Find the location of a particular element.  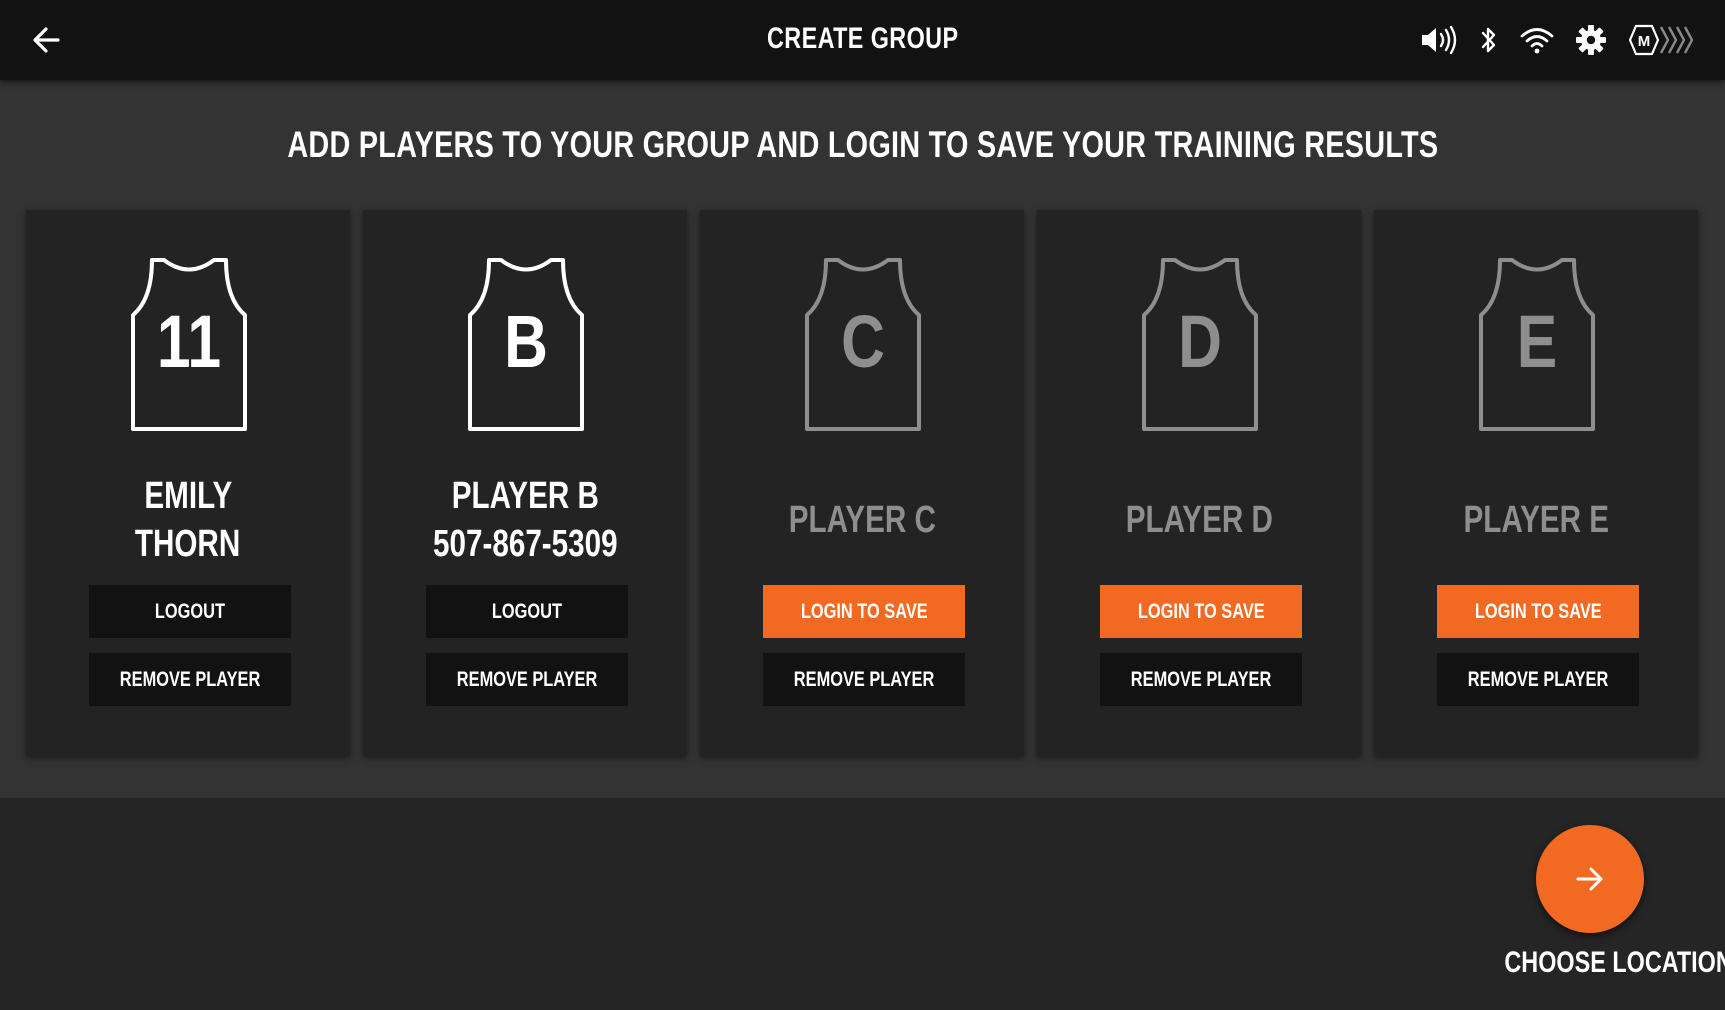

player-card: 11 EMILY THORN LOGOUT REMOVE PLAYER is located at coordinates (188, 483).